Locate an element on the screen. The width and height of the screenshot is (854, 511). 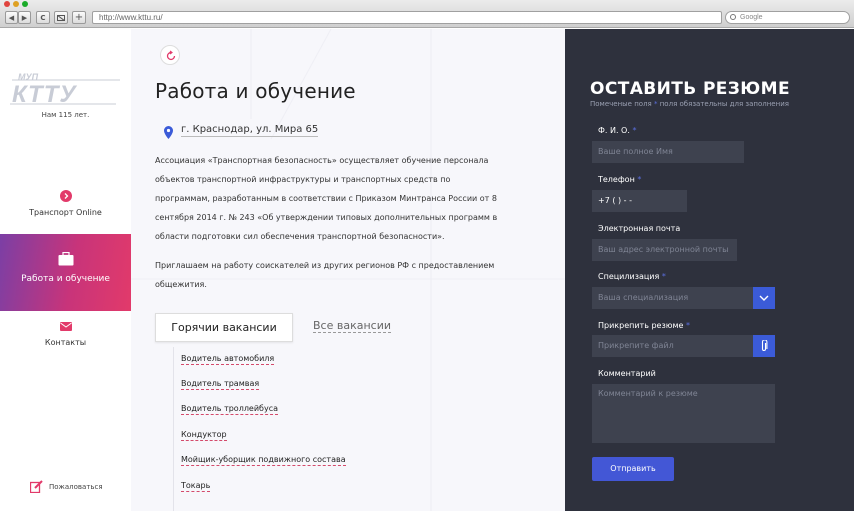
address-bar: http://www.kttu.ru/ is located at coordinates (407, 17).